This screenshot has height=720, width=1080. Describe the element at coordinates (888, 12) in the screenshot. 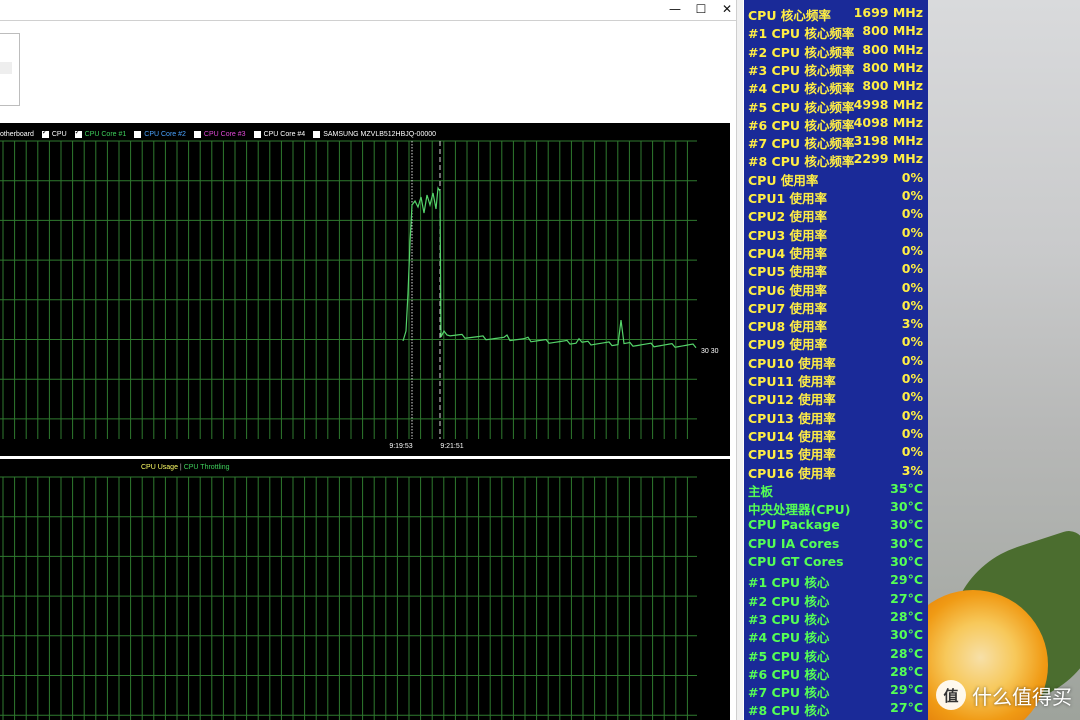

I see `osd-value: 1699 MHz` at that location.